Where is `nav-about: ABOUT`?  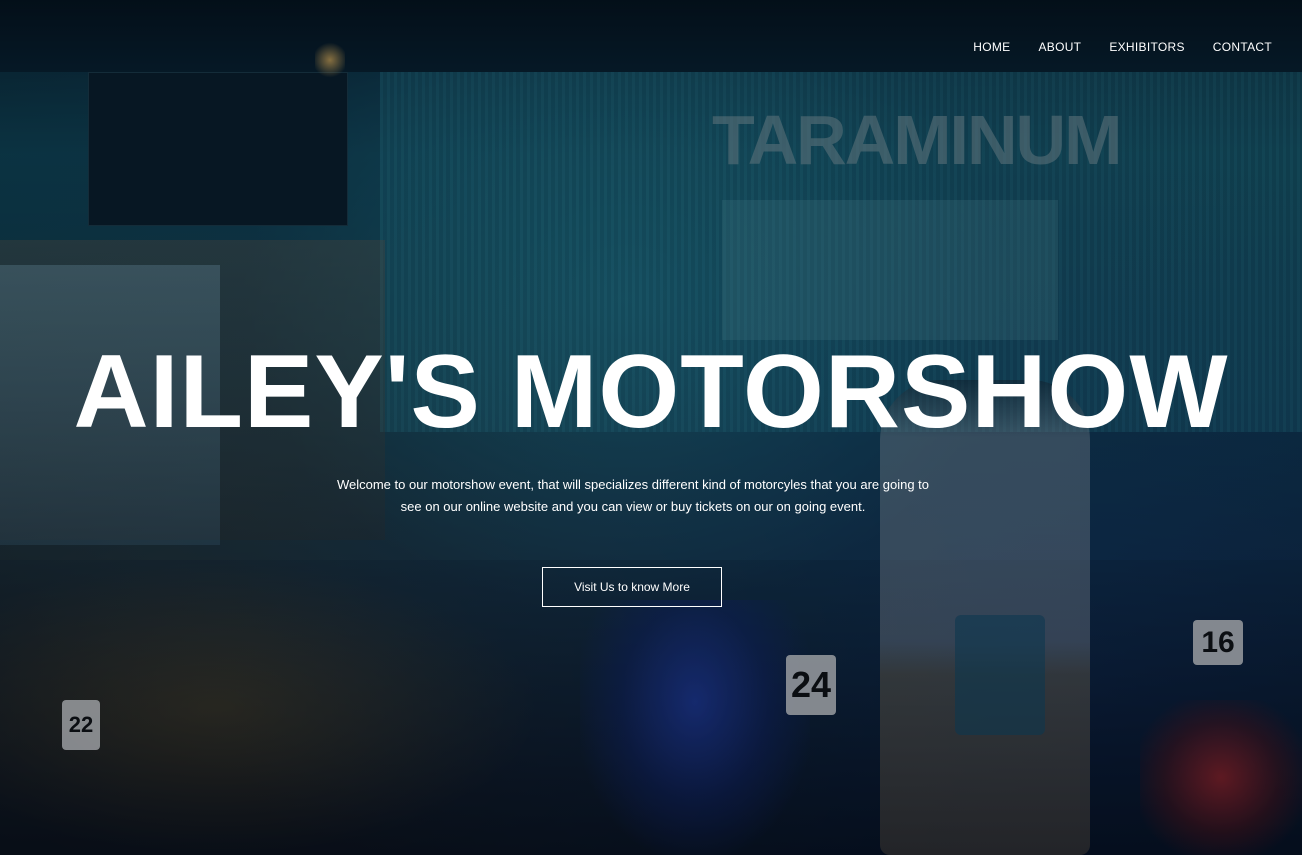 nav-about: ABOUT is located at coordinates (1059, 47).